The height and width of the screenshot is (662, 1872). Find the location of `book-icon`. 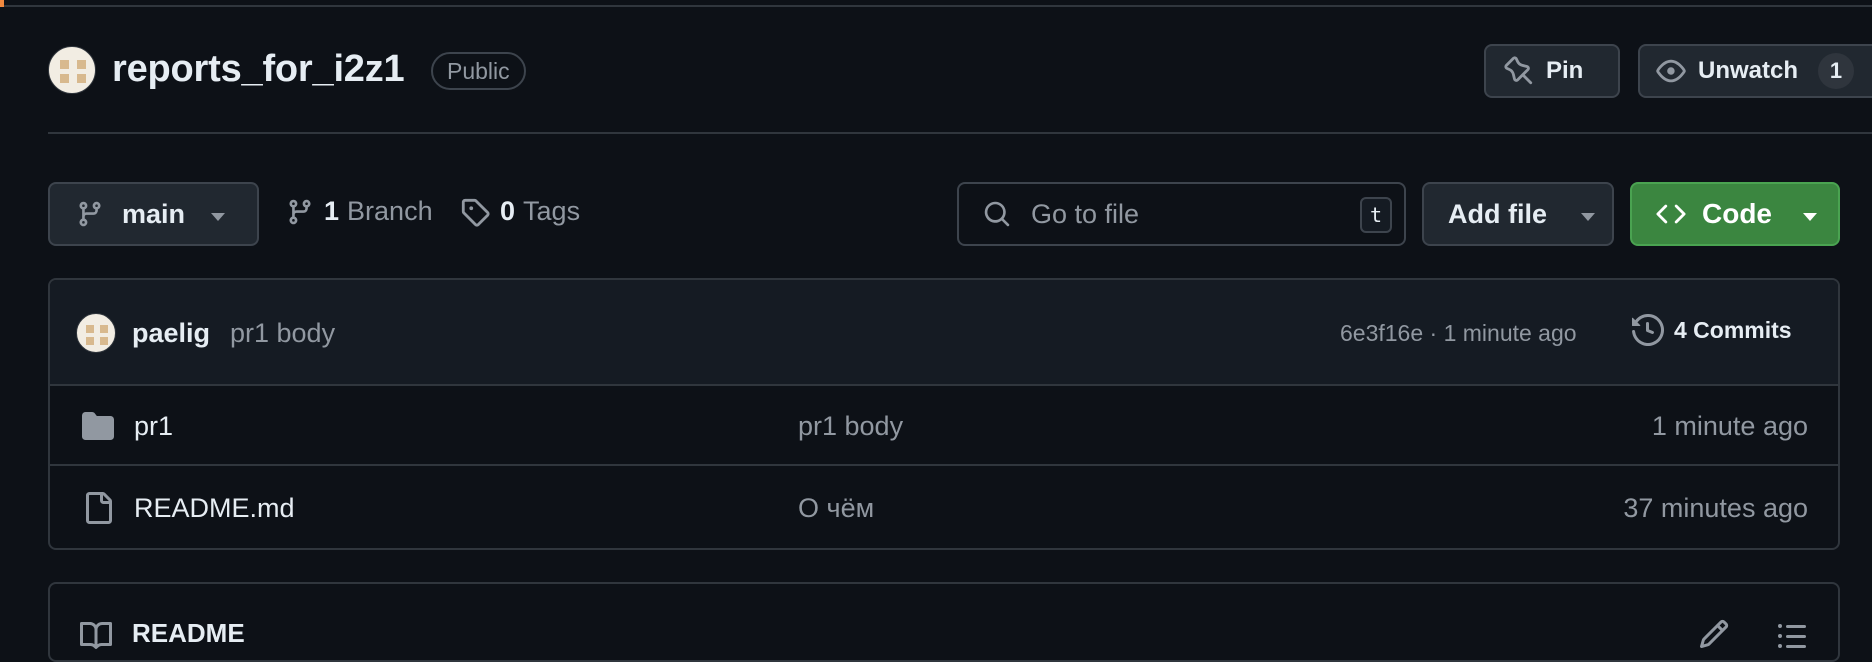

book-icon is located at coordinates (96, 635).